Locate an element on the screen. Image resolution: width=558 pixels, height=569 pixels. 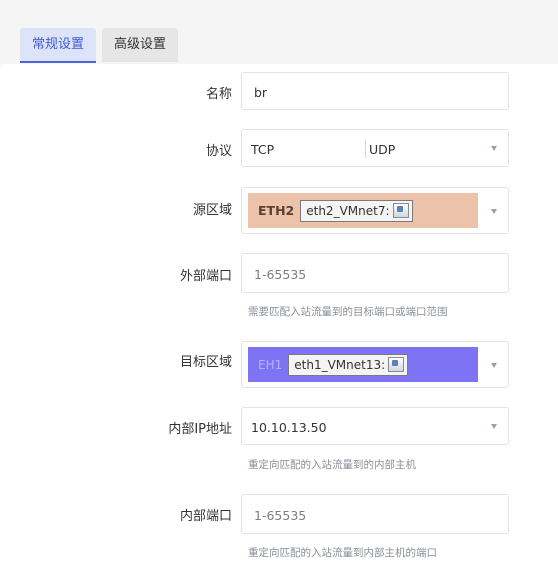
tab-advanced-settings: 高级设置 is located at coordinates (140, 45).